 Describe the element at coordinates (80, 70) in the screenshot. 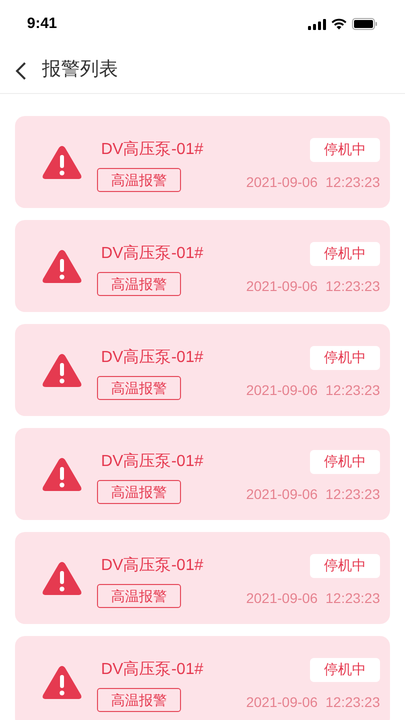

I see `page-title: 报警列表` at that location.